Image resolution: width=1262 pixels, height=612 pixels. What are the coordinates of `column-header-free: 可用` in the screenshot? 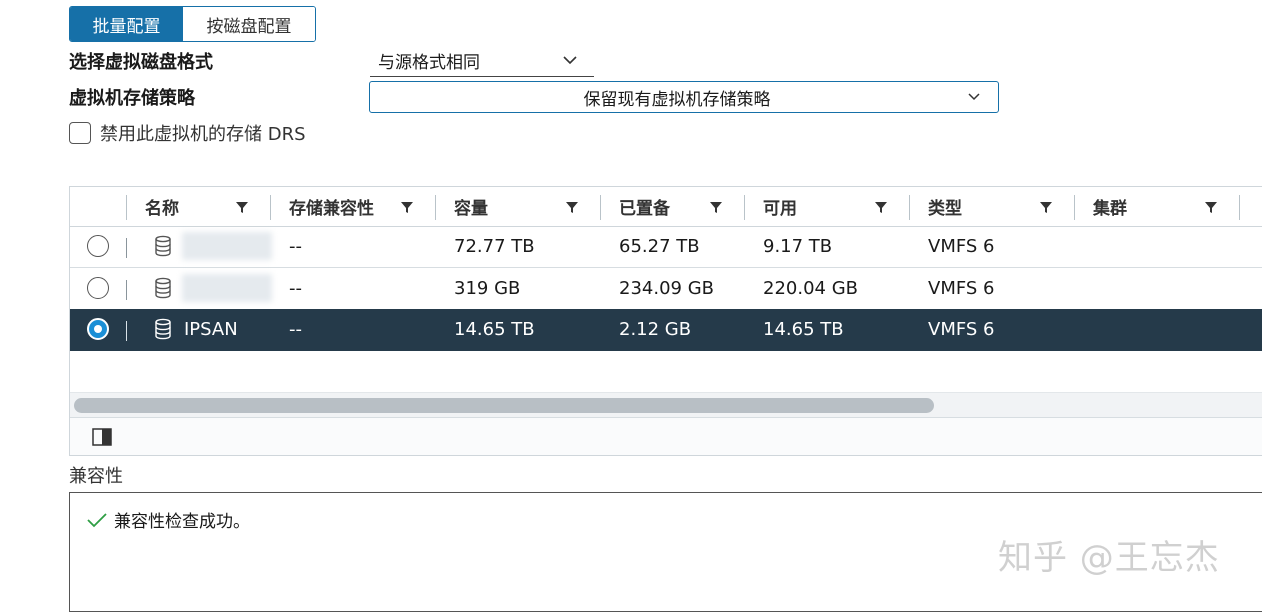 It's located at (780, 206).